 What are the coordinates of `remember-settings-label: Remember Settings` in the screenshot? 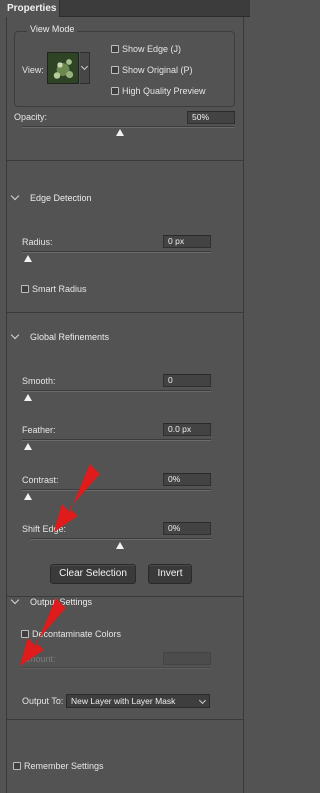 It's located at (64, 766).